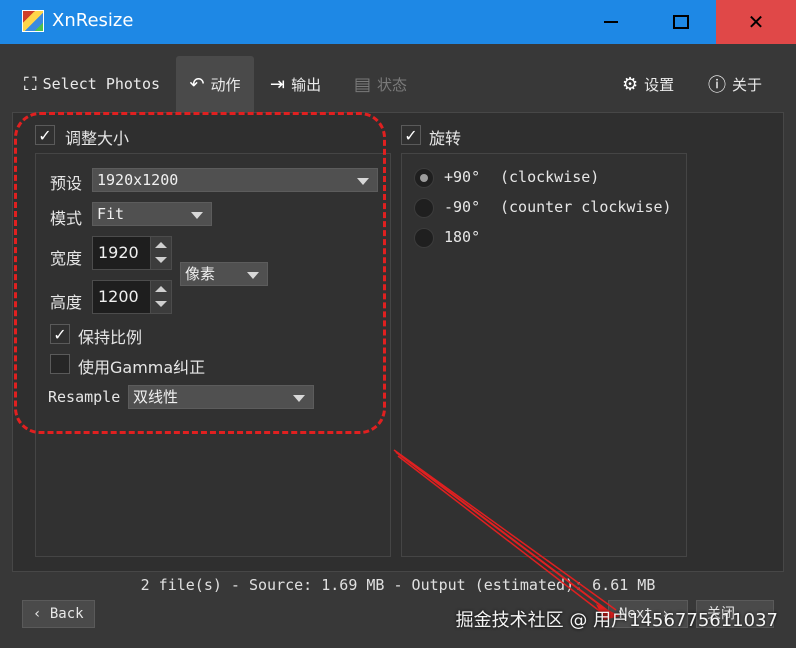 The image size is (796, 648). I want to click on tab-label: 设置, so click(659, 84).